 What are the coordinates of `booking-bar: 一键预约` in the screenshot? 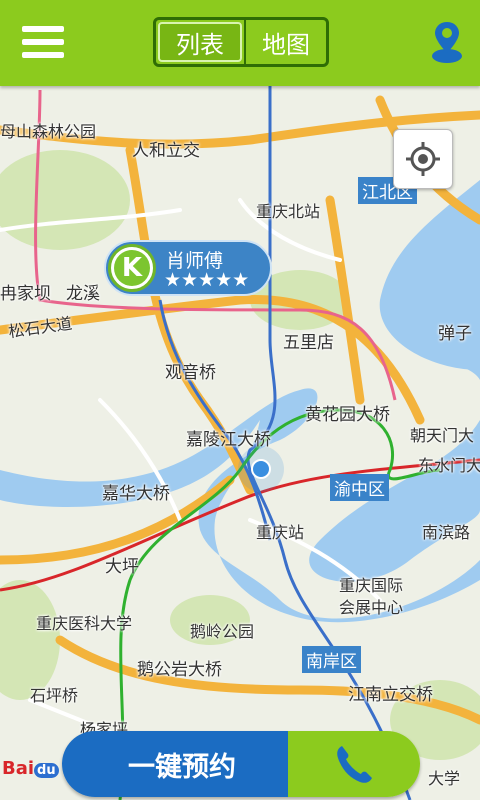 It's located at (241, 764).